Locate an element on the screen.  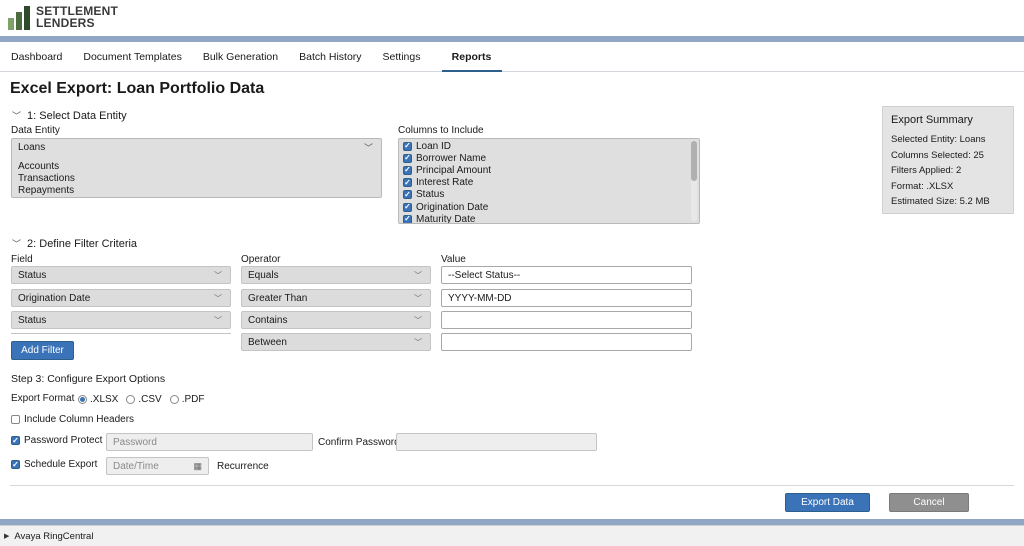
phone-icon: ▶ is located at coordinates (7, 536).